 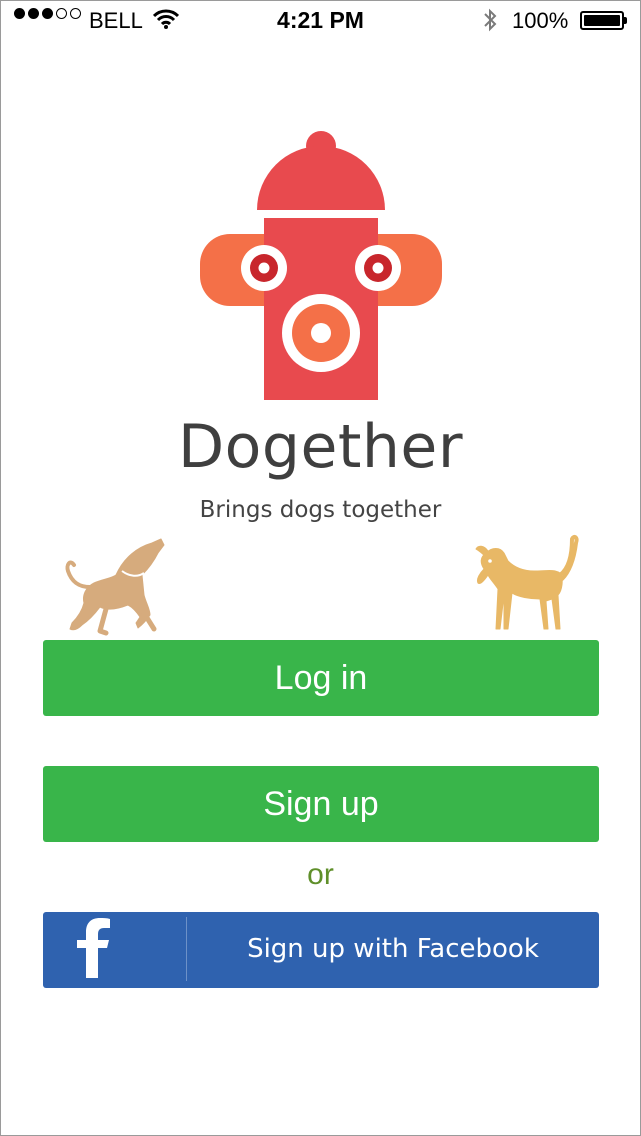 What do you see at coordinates (393, 949) in the screenshot?
I see `facebook-button-label: Sign up with Facebook` at bounding box center [393, 949].